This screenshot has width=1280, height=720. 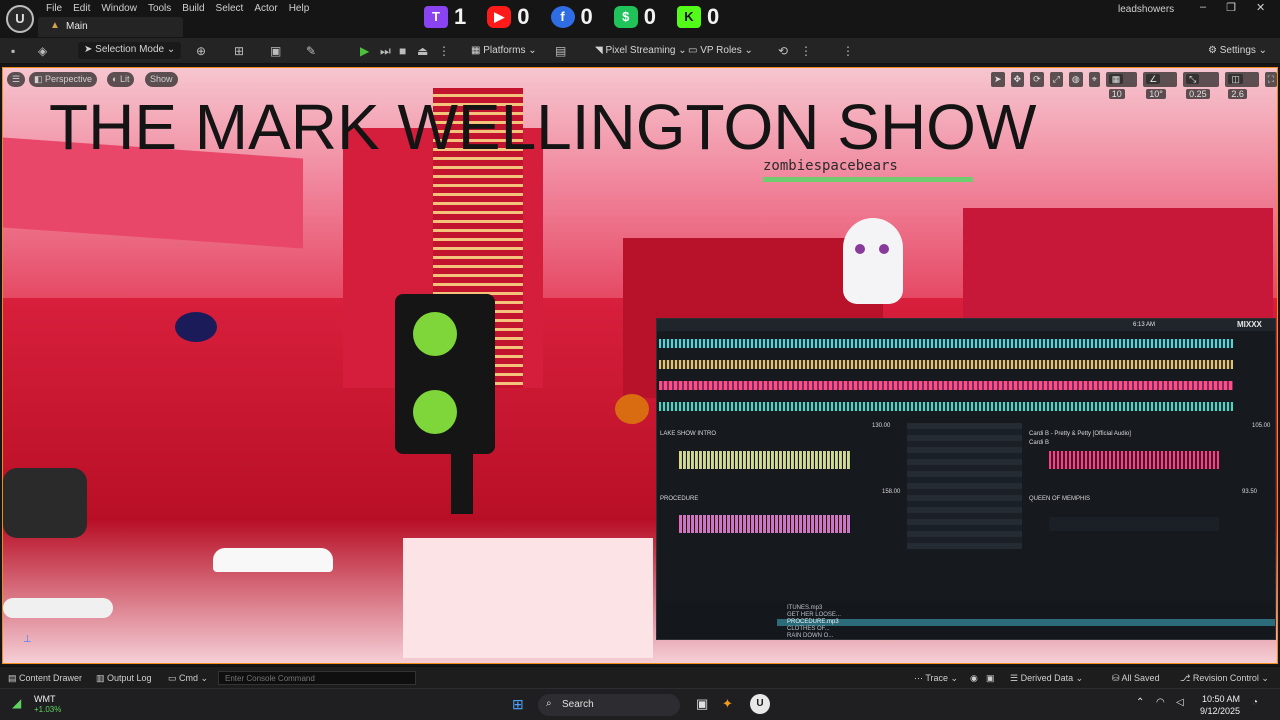 I want to click on source-control-icon: ◈, so click(x=42, y=51).